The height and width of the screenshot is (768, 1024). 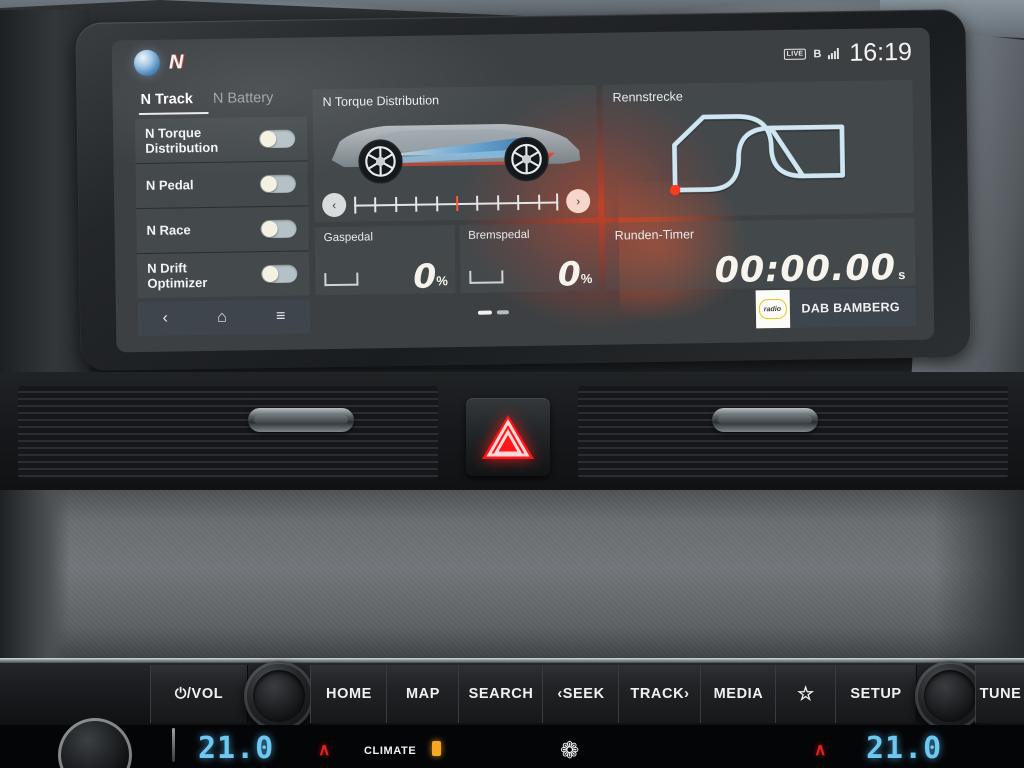 What do you see at coordinates (236, 748) in the screenshot?
I see `driver-temperature: 21.0` at bounding box center [236, 748].